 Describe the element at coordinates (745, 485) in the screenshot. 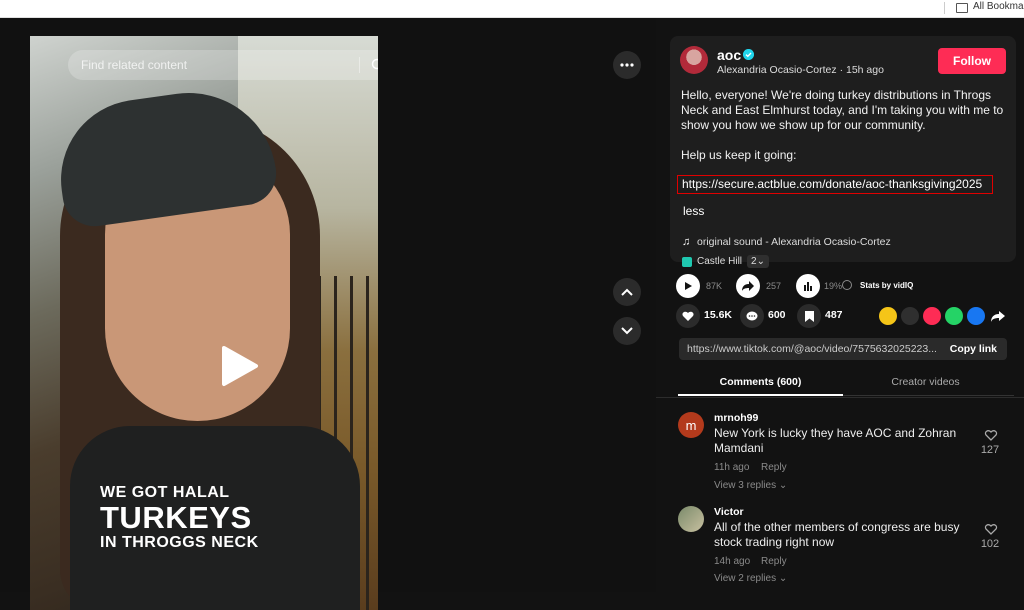

I see `view-replies-label: View 3 replies` at that location.